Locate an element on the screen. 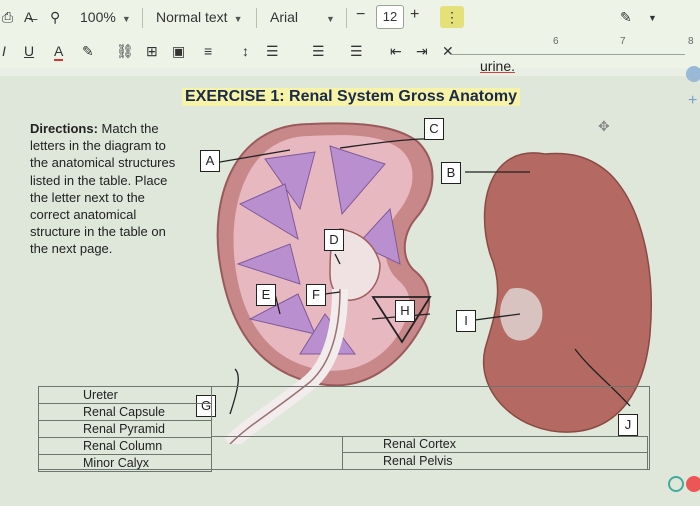 The image size is (700, 506). increase-indent-icon: ⇥ is located at coordinates (422, 51).